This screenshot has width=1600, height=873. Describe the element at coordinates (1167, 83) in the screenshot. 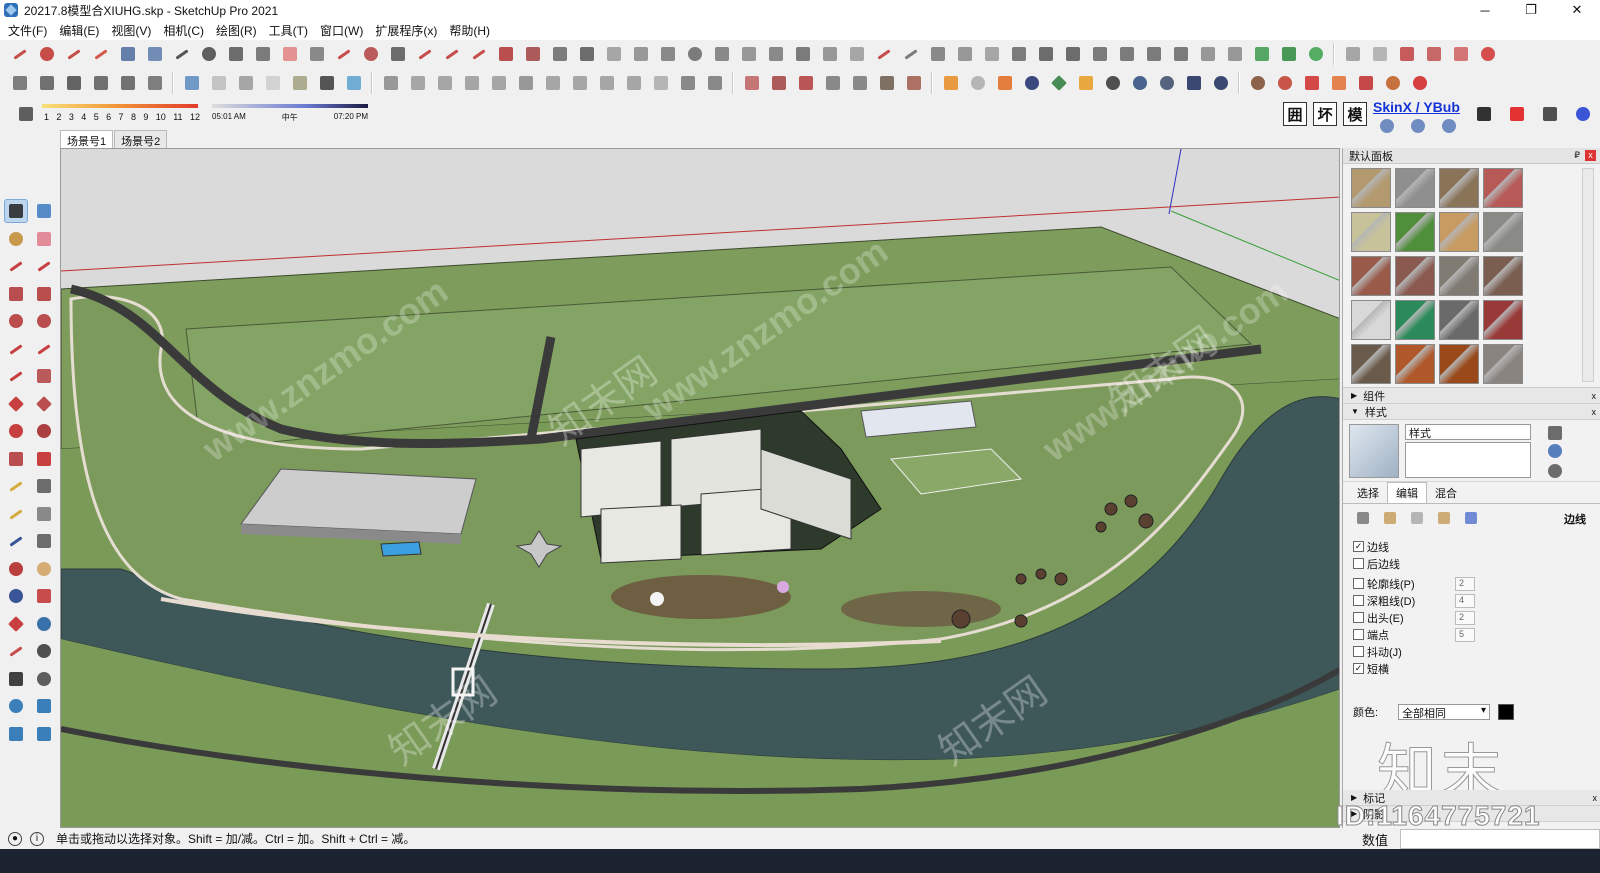

I see `settings-gear-icon` at that location.